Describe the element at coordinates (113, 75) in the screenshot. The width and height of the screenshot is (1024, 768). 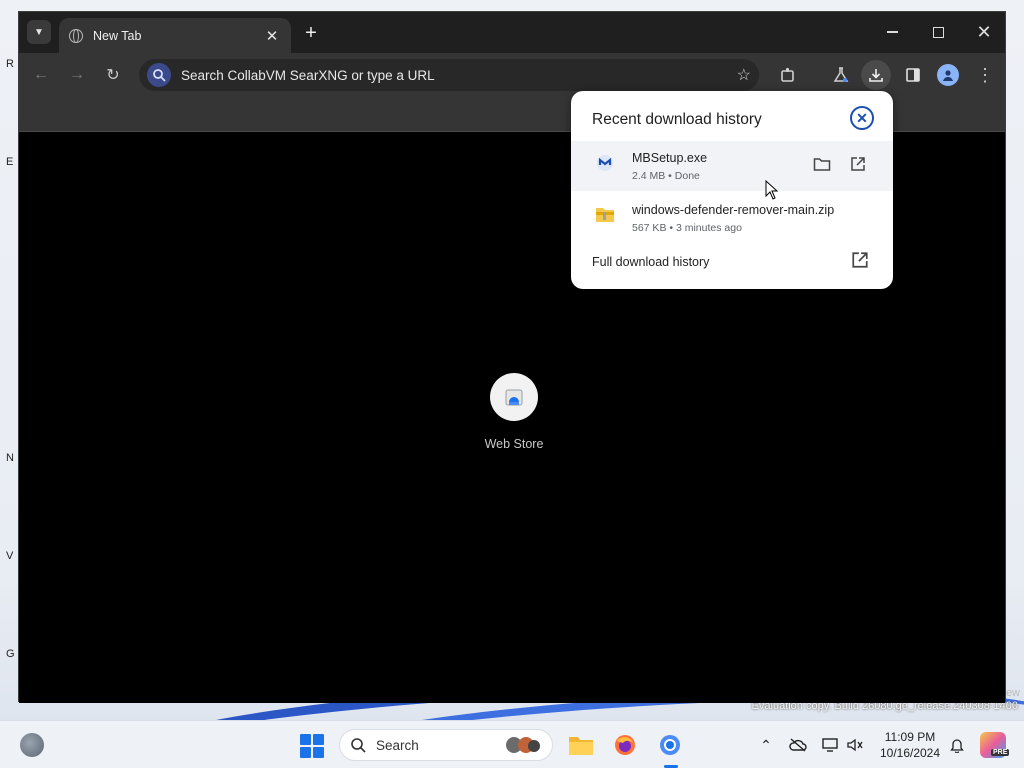
I see `reload-icon: ↻` at that location.